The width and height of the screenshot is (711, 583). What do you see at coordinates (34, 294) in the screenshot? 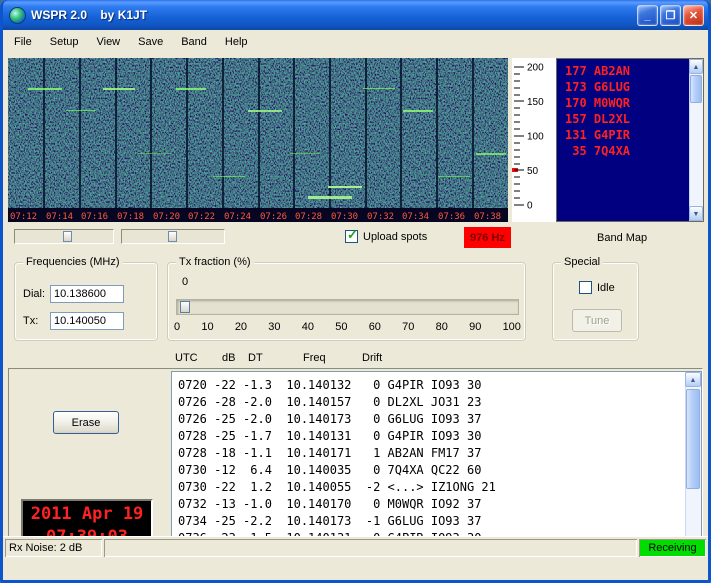
I see `dial-label: Dial:` at bounding box center [34, 294].